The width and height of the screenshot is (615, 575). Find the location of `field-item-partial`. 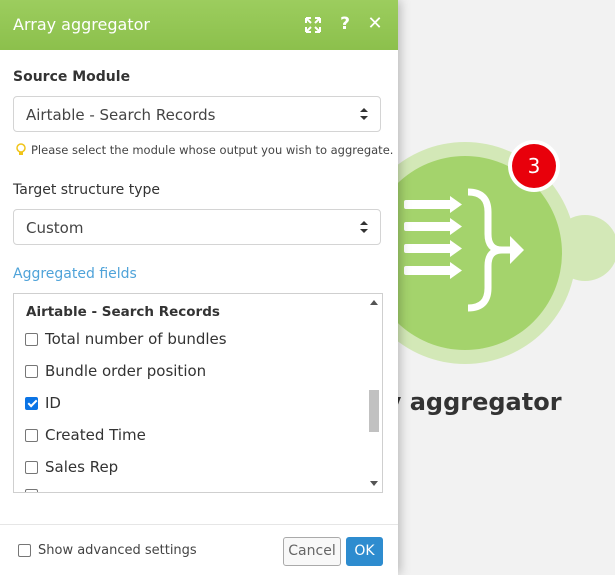

field-item-partial is located at coordinates (35, 488).